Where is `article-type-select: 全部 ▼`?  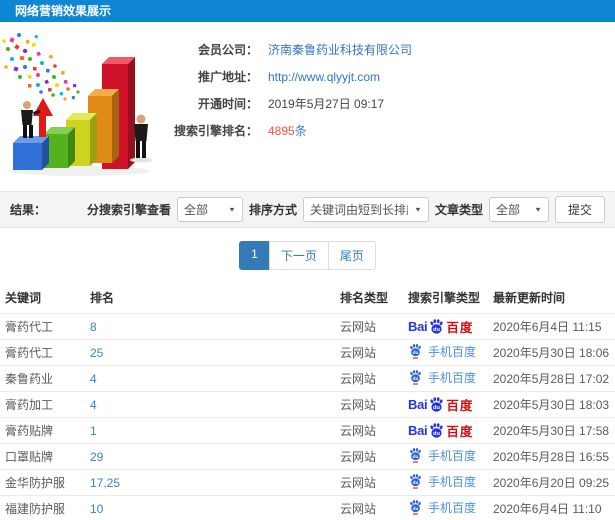 article-type-select: 全部 ▼ is located at coordinates (518, 209).